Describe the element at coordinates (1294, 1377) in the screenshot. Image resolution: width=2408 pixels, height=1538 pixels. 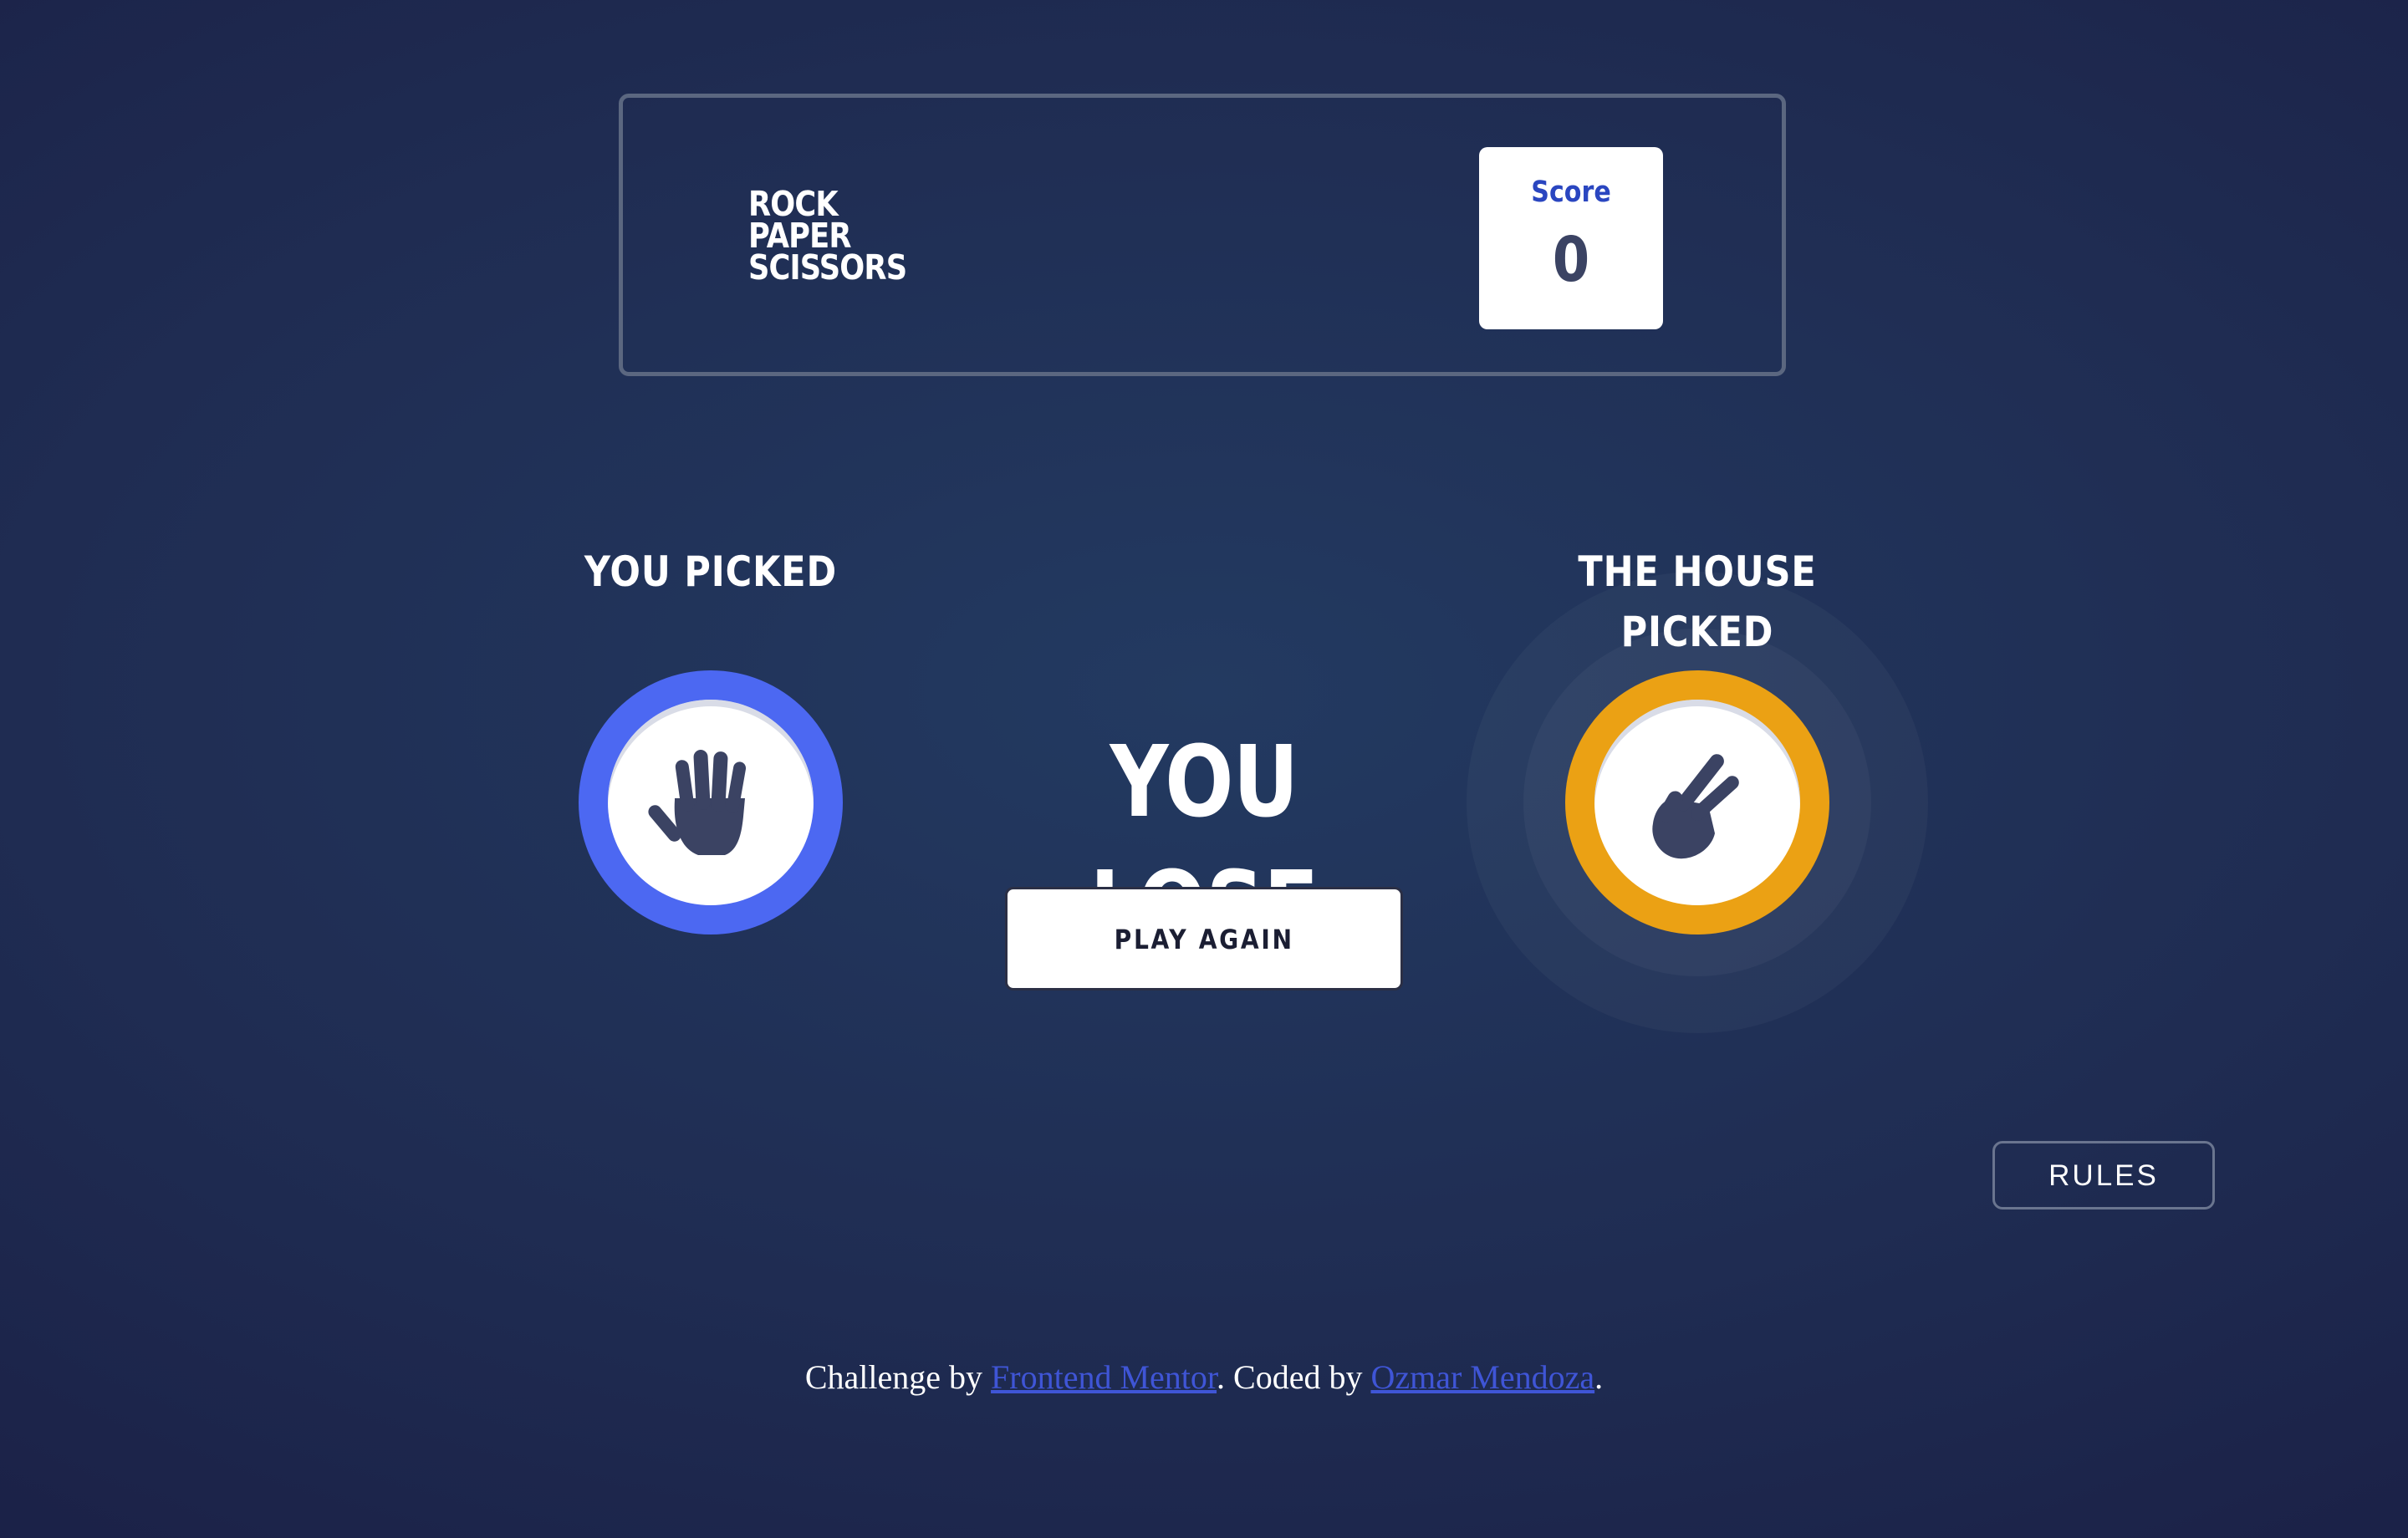
I see `footer-middle: . Coded by` at that location.